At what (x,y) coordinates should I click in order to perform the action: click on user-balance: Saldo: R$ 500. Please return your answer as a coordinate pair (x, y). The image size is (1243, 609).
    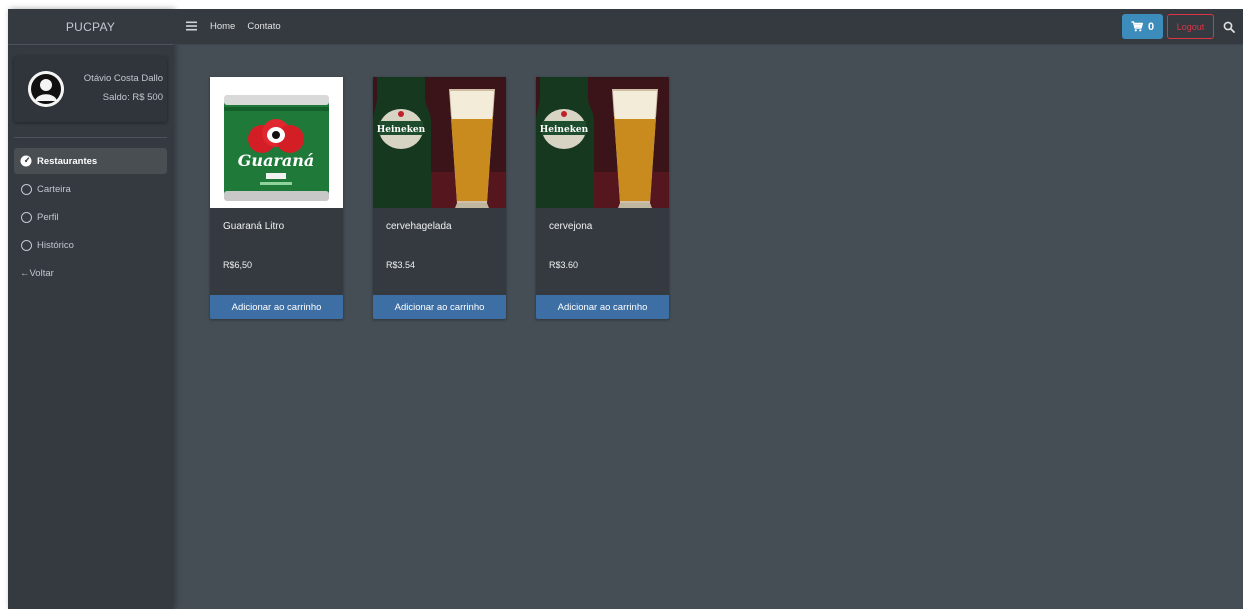
    Looking at the image, I should click on (132, 97).